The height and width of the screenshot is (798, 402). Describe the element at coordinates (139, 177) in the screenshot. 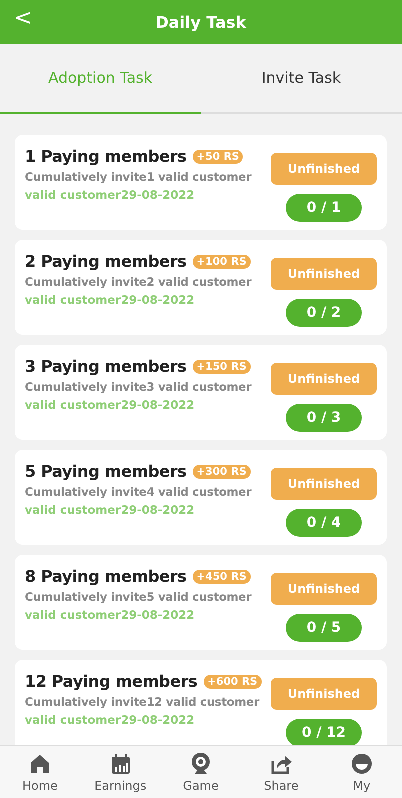

I see `task-description: Cumulatively invite1 valid customer` at that location.